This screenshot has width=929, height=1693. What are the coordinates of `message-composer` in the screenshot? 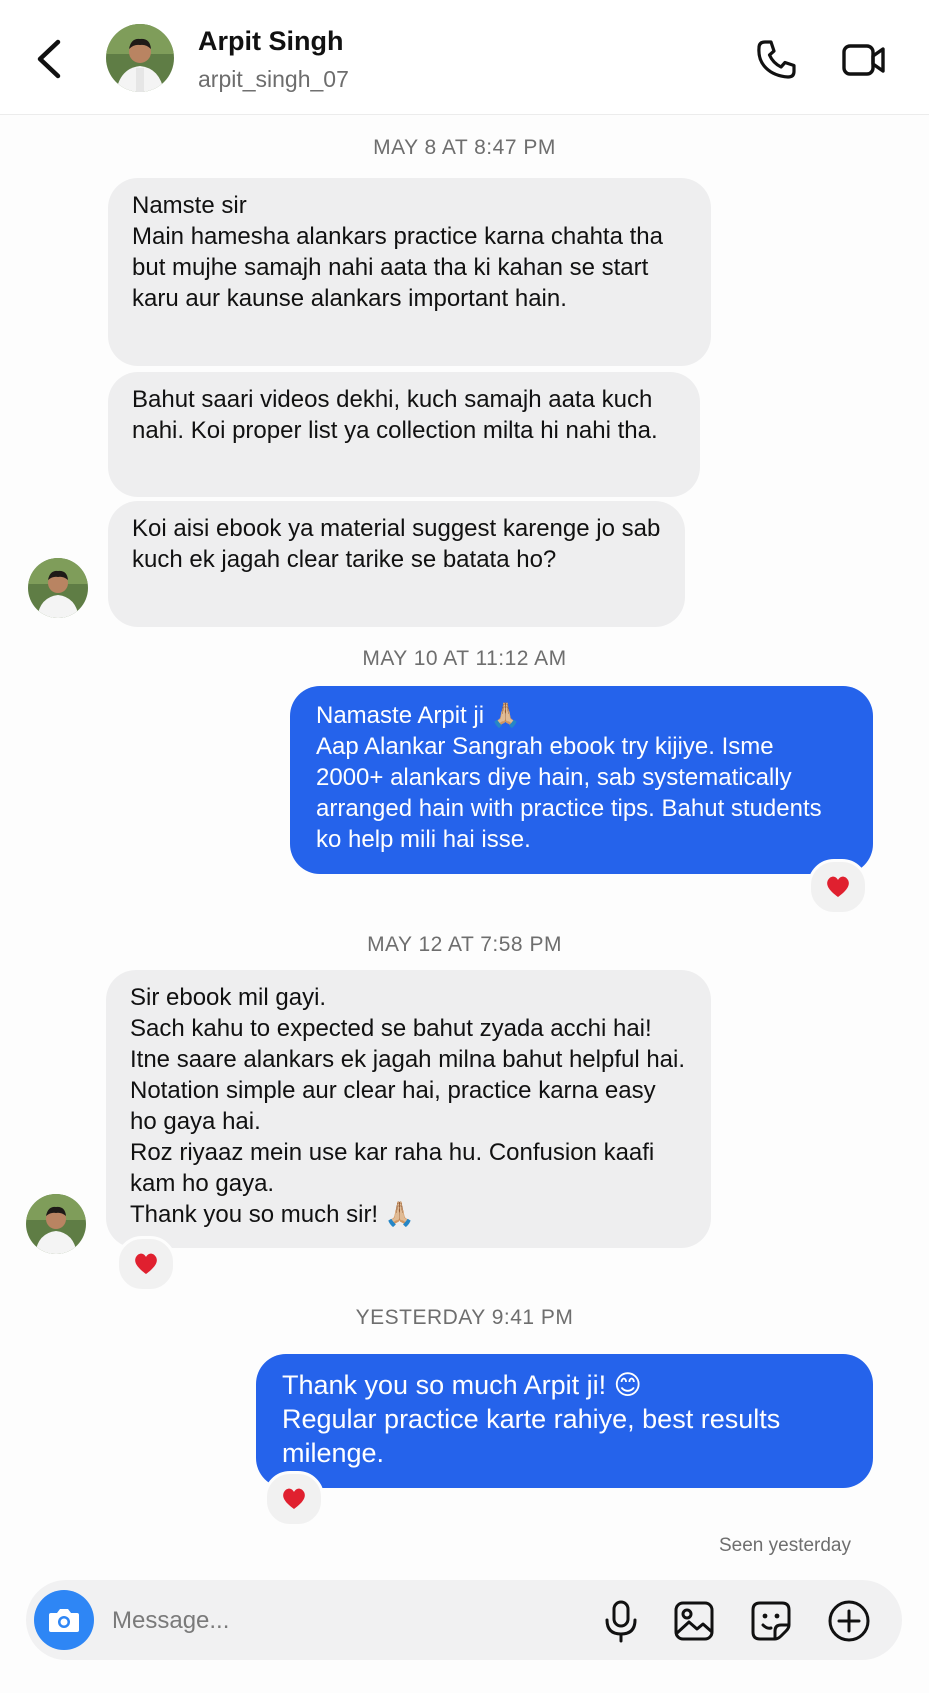 It's located at (464, 1620).